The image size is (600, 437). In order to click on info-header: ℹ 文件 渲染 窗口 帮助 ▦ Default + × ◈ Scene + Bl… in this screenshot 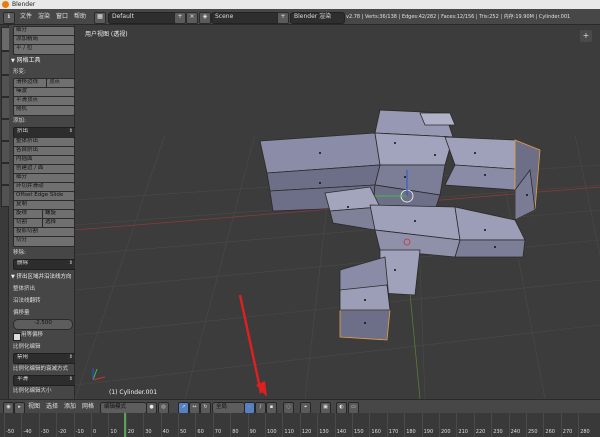, I will do `click(300, 17)`.